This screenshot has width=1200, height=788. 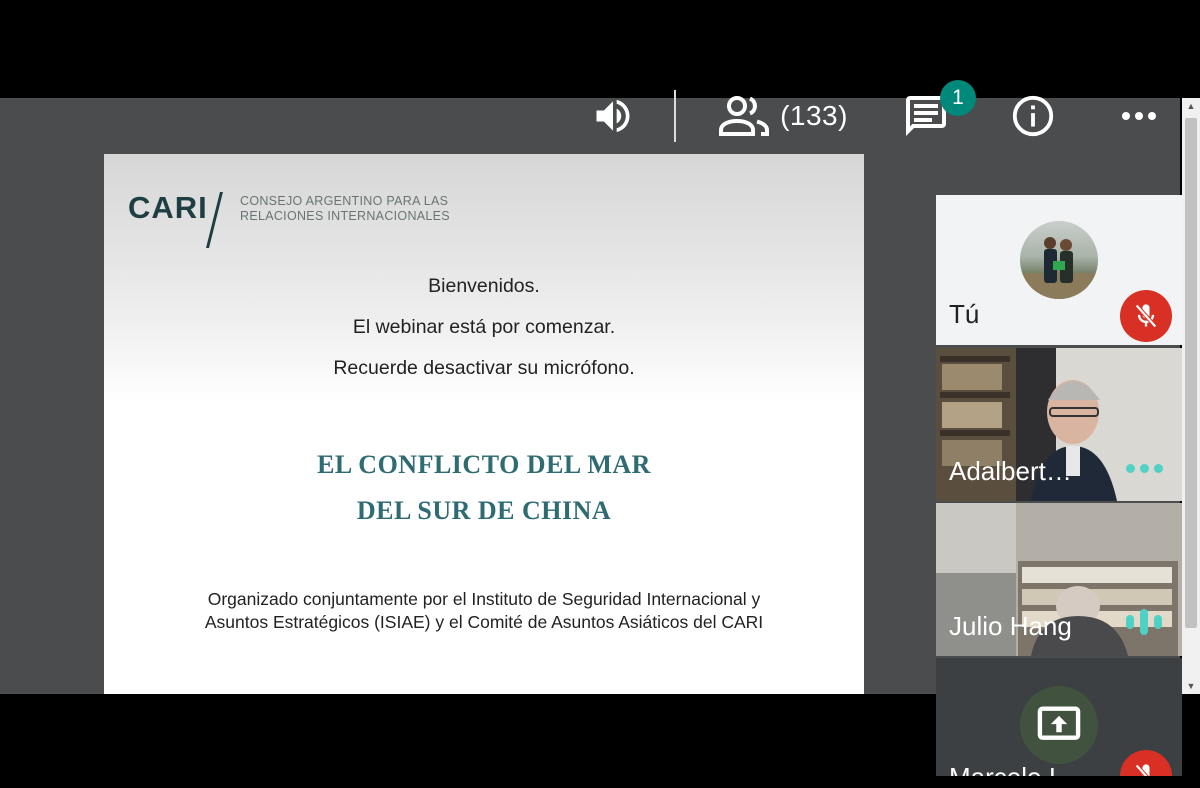 I want to click on participant-tile-self: Tú, so click(x=1059, y=270).